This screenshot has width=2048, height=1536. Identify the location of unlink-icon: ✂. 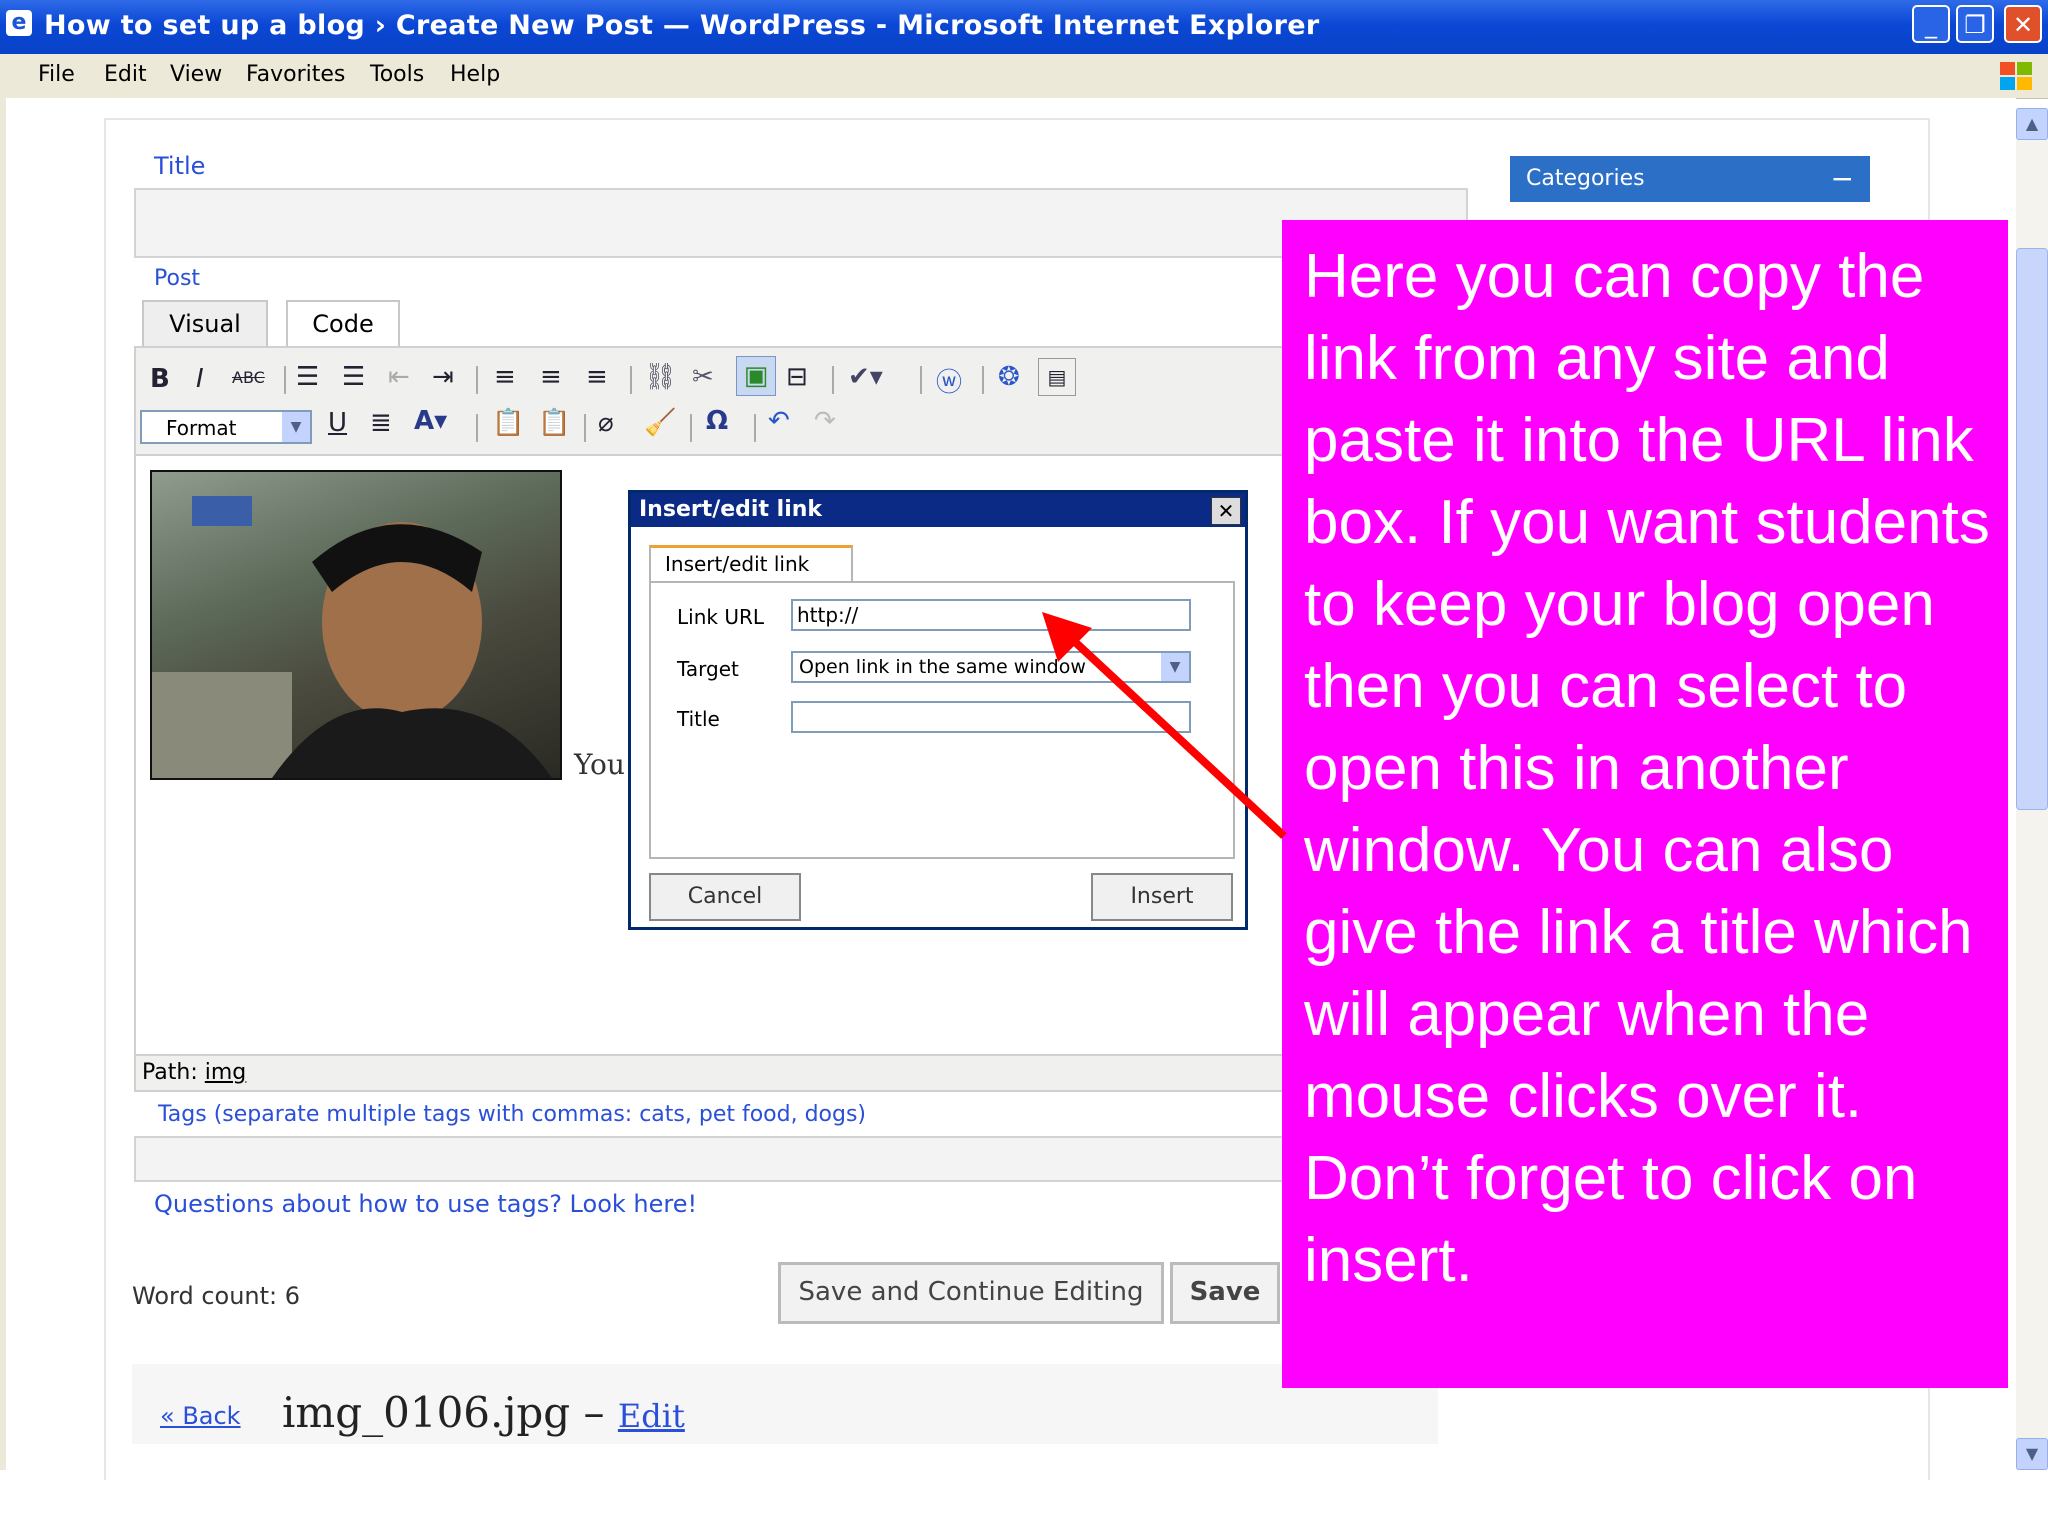
(703, 377).